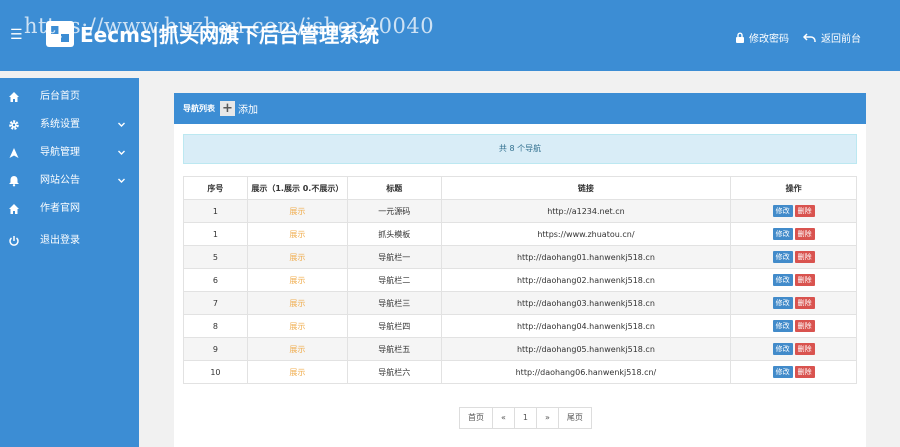 The height and width of the screenshot is (447, 900). I want to click on table-row: 1 展示 抓头模板 https://www.zhuatou.cn/修改 删除, so click(520, 234).